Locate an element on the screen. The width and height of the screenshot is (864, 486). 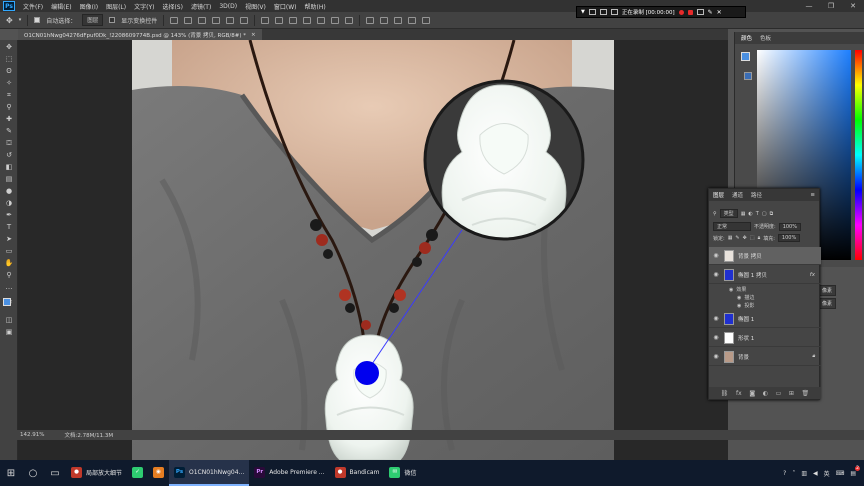
folder-icon: ▭ is located at coordinates (779, 393).